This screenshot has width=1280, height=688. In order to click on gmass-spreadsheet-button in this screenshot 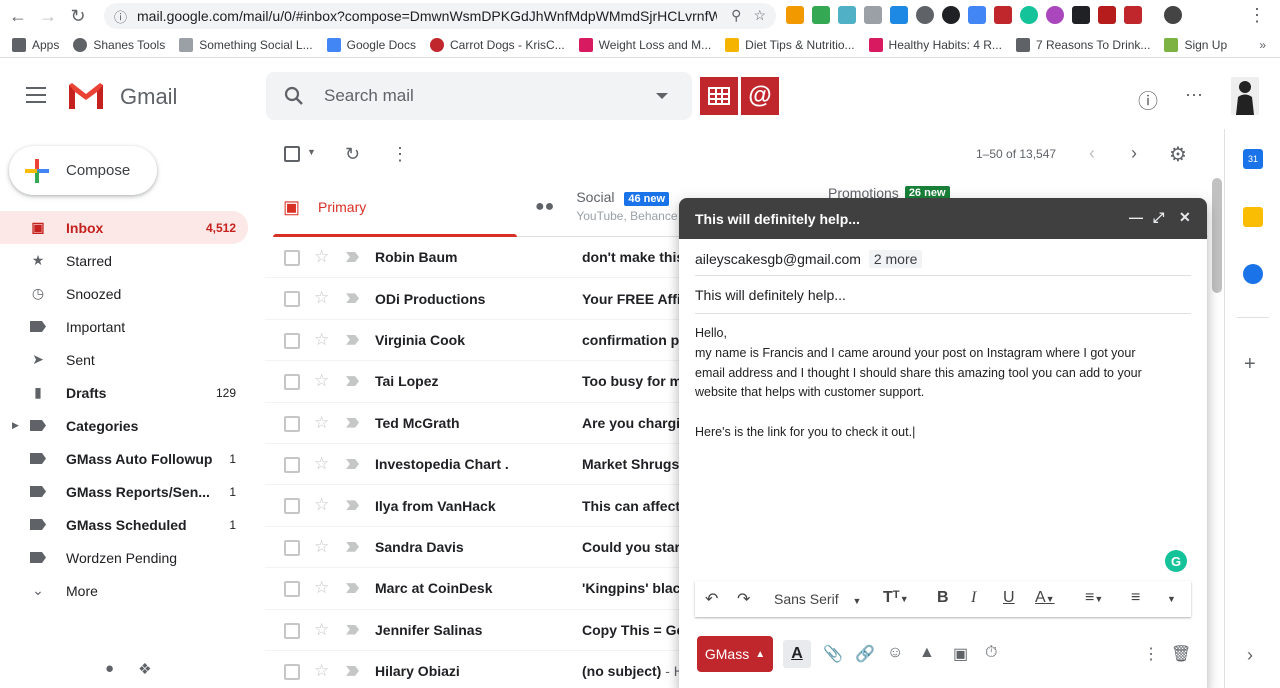, I will do `click(719, 96)`.